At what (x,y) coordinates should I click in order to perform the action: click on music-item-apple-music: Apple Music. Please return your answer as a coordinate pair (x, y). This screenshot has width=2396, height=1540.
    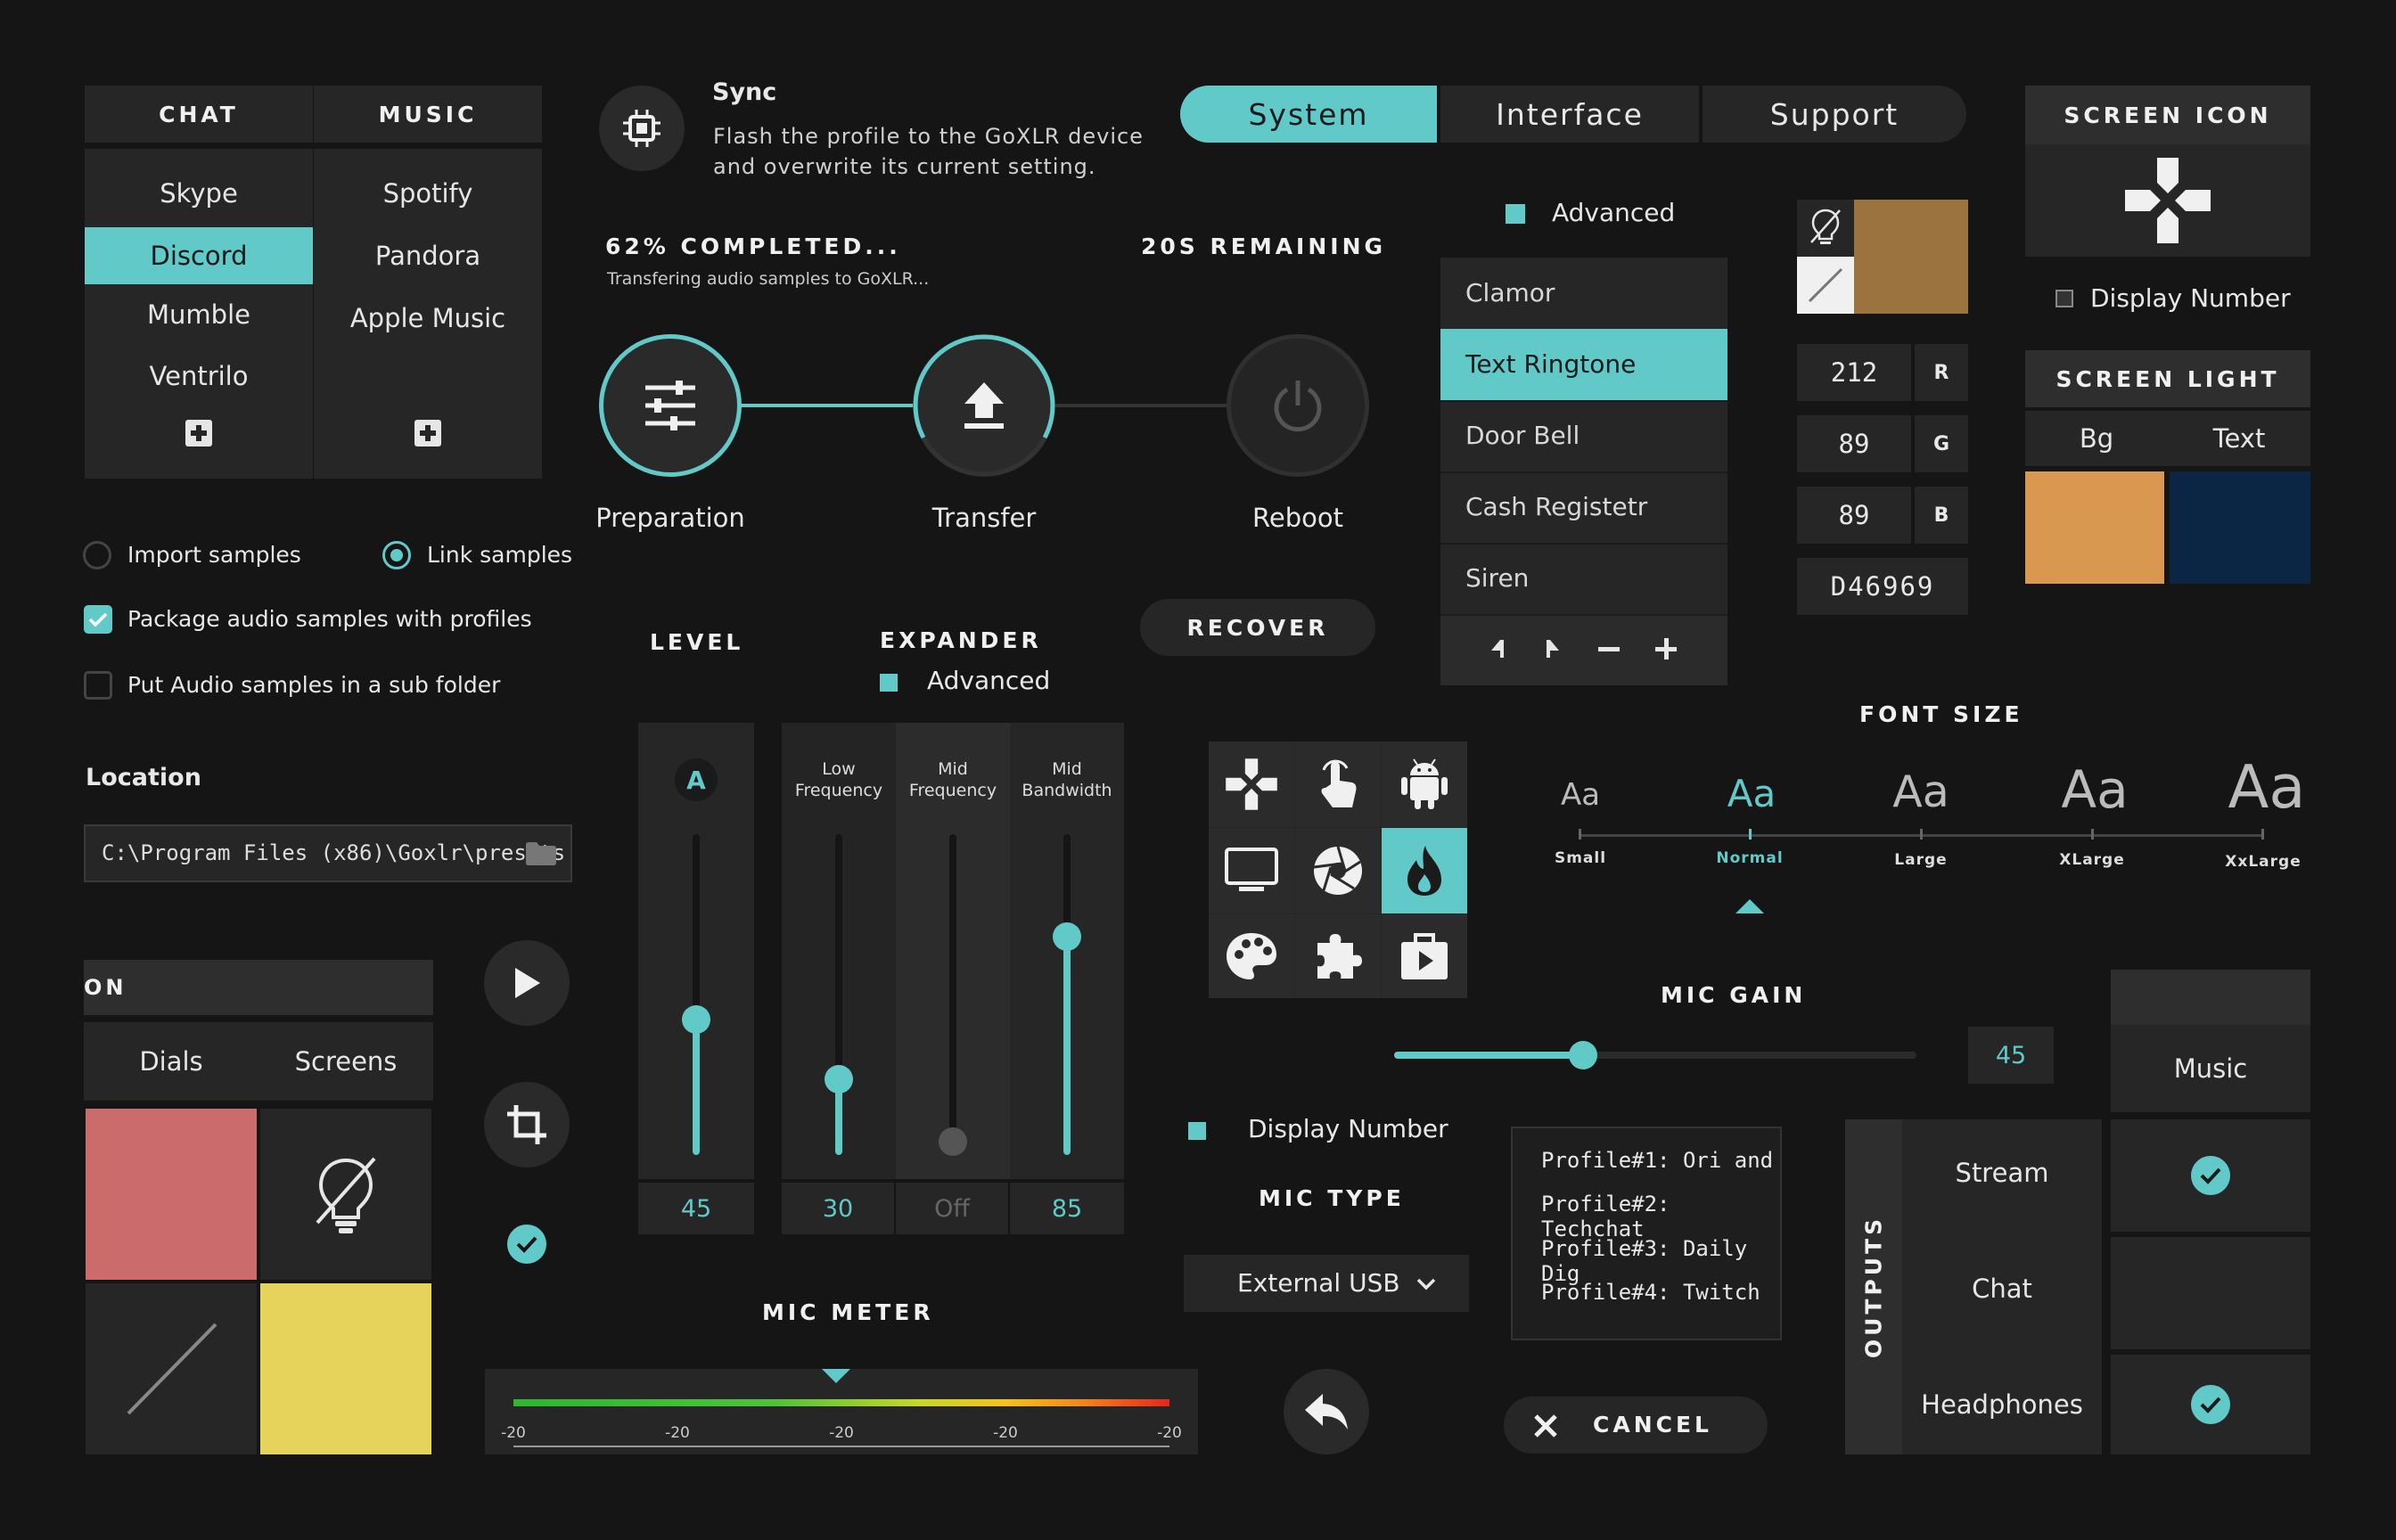
    Looking at the image, I should click on (428, 318).